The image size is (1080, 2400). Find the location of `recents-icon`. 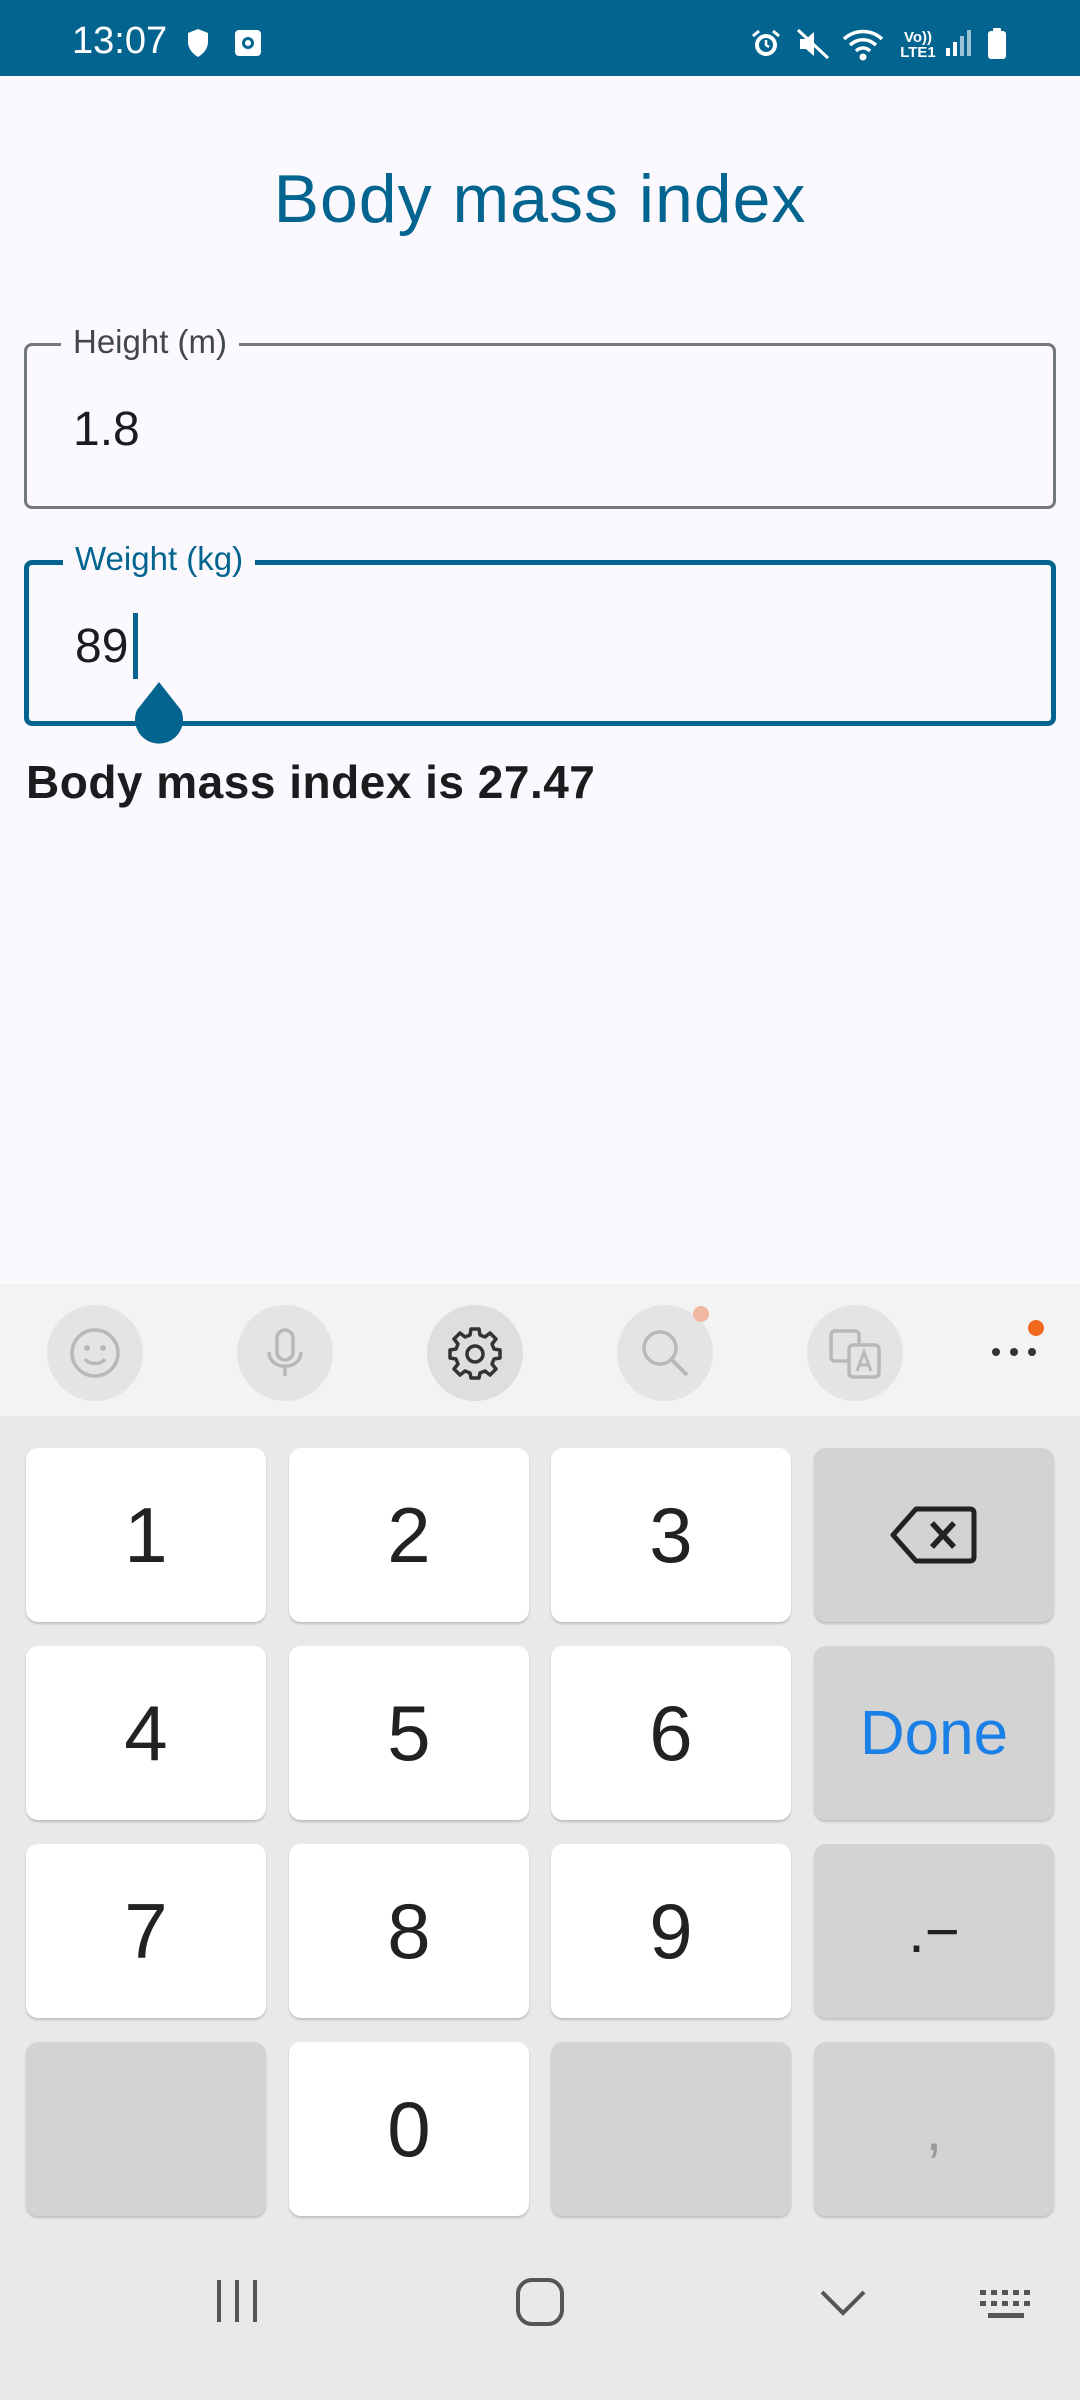

recents-icon is located at coordinates (237, 2303).